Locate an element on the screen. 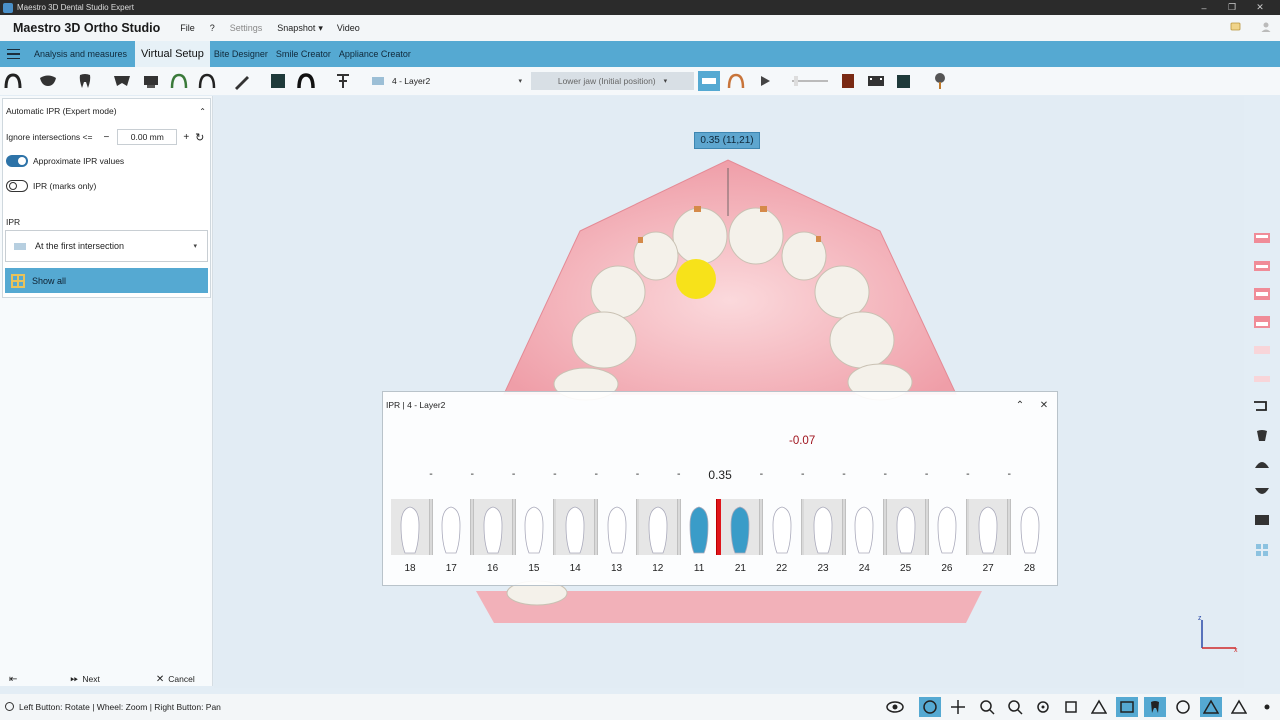 The image size is (1280, 720). arch-wire-icon is located at coordinates (179, 81).